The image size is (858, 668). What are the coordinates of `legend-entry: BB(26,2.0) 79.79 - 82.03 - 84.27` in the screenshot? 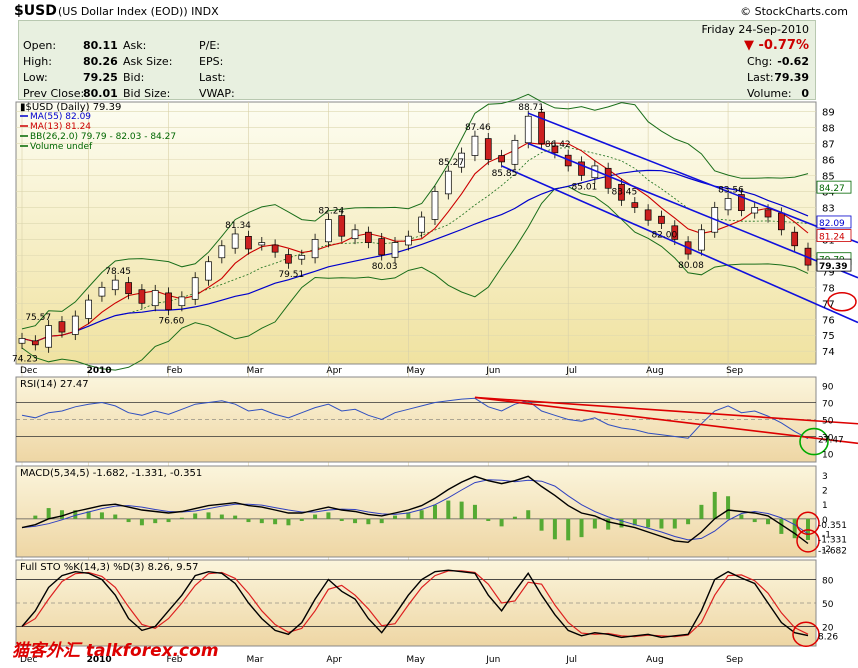 It's located at (103, 137).